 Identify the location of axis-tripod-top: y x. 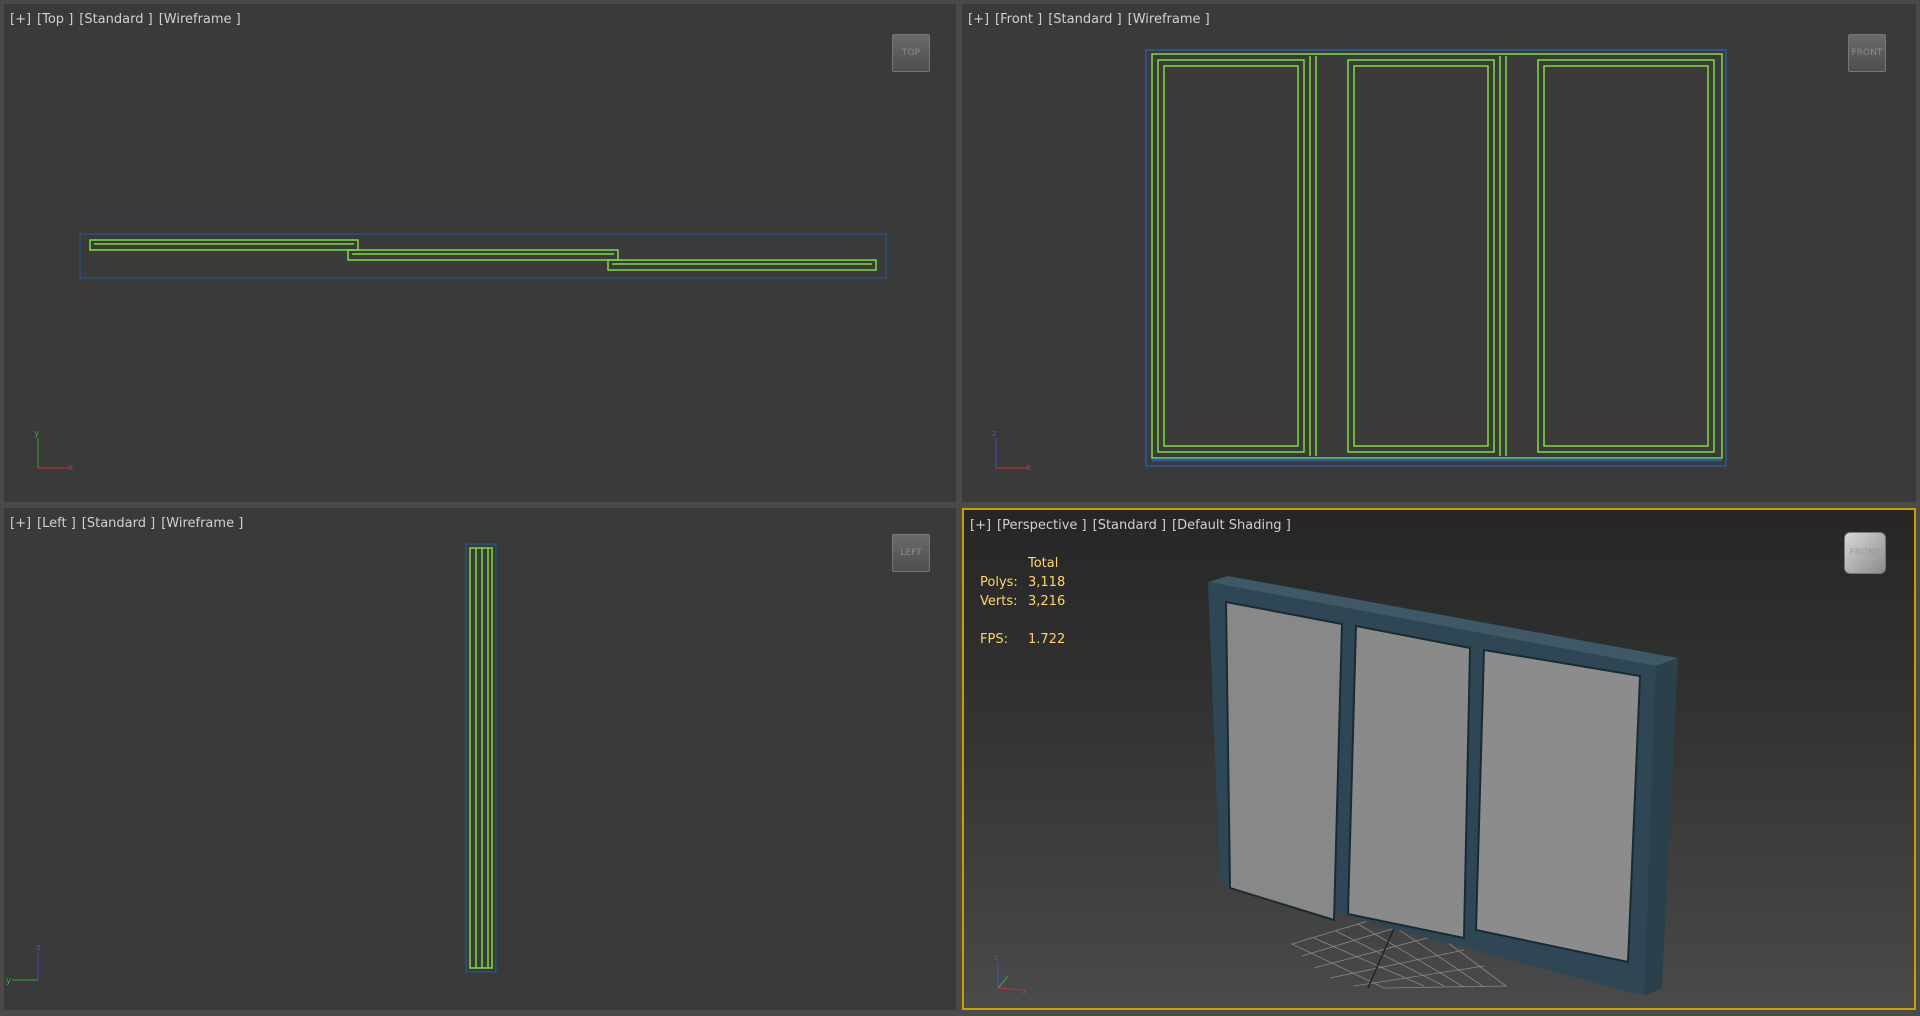
(54, 451).